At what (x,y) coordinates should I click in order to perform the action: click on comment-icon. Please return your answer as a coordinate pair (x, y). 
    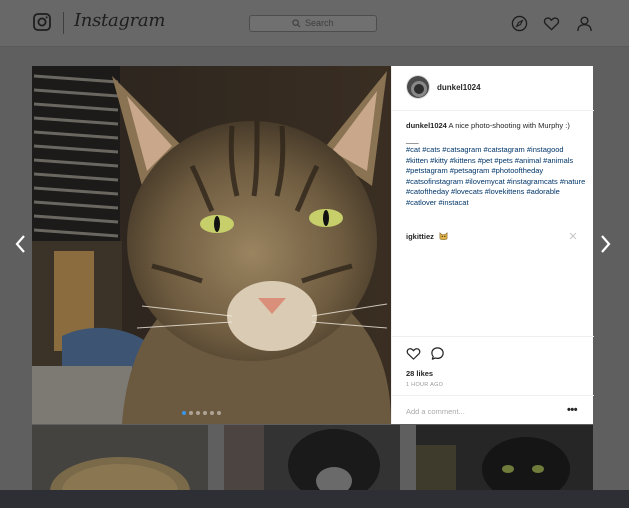
    Looking at the image, I should click on (437, 353).